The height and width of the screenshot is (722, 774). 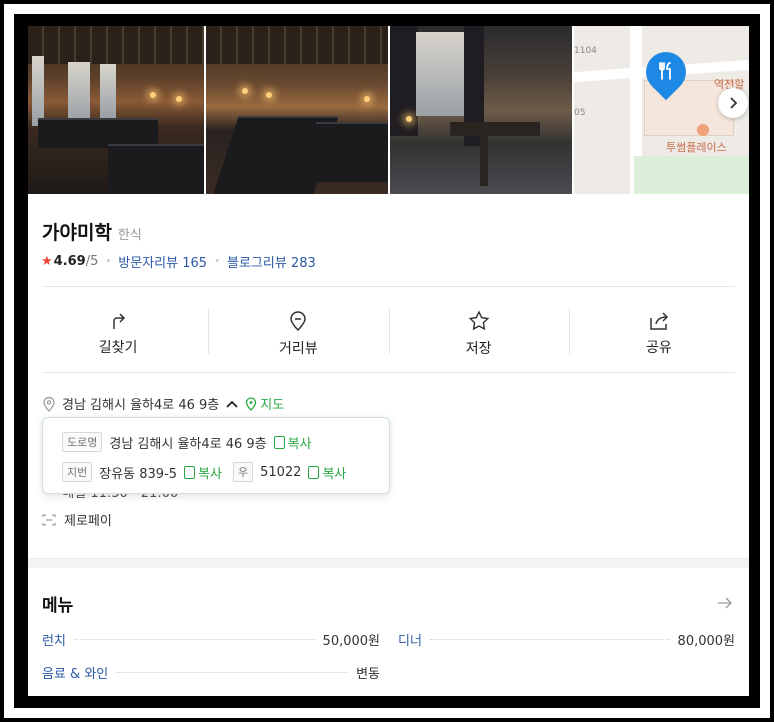 What do you see at coordinates (49, 519) in the screenshot?
I see `zeropay-icon` at bounding box center [49, 519].